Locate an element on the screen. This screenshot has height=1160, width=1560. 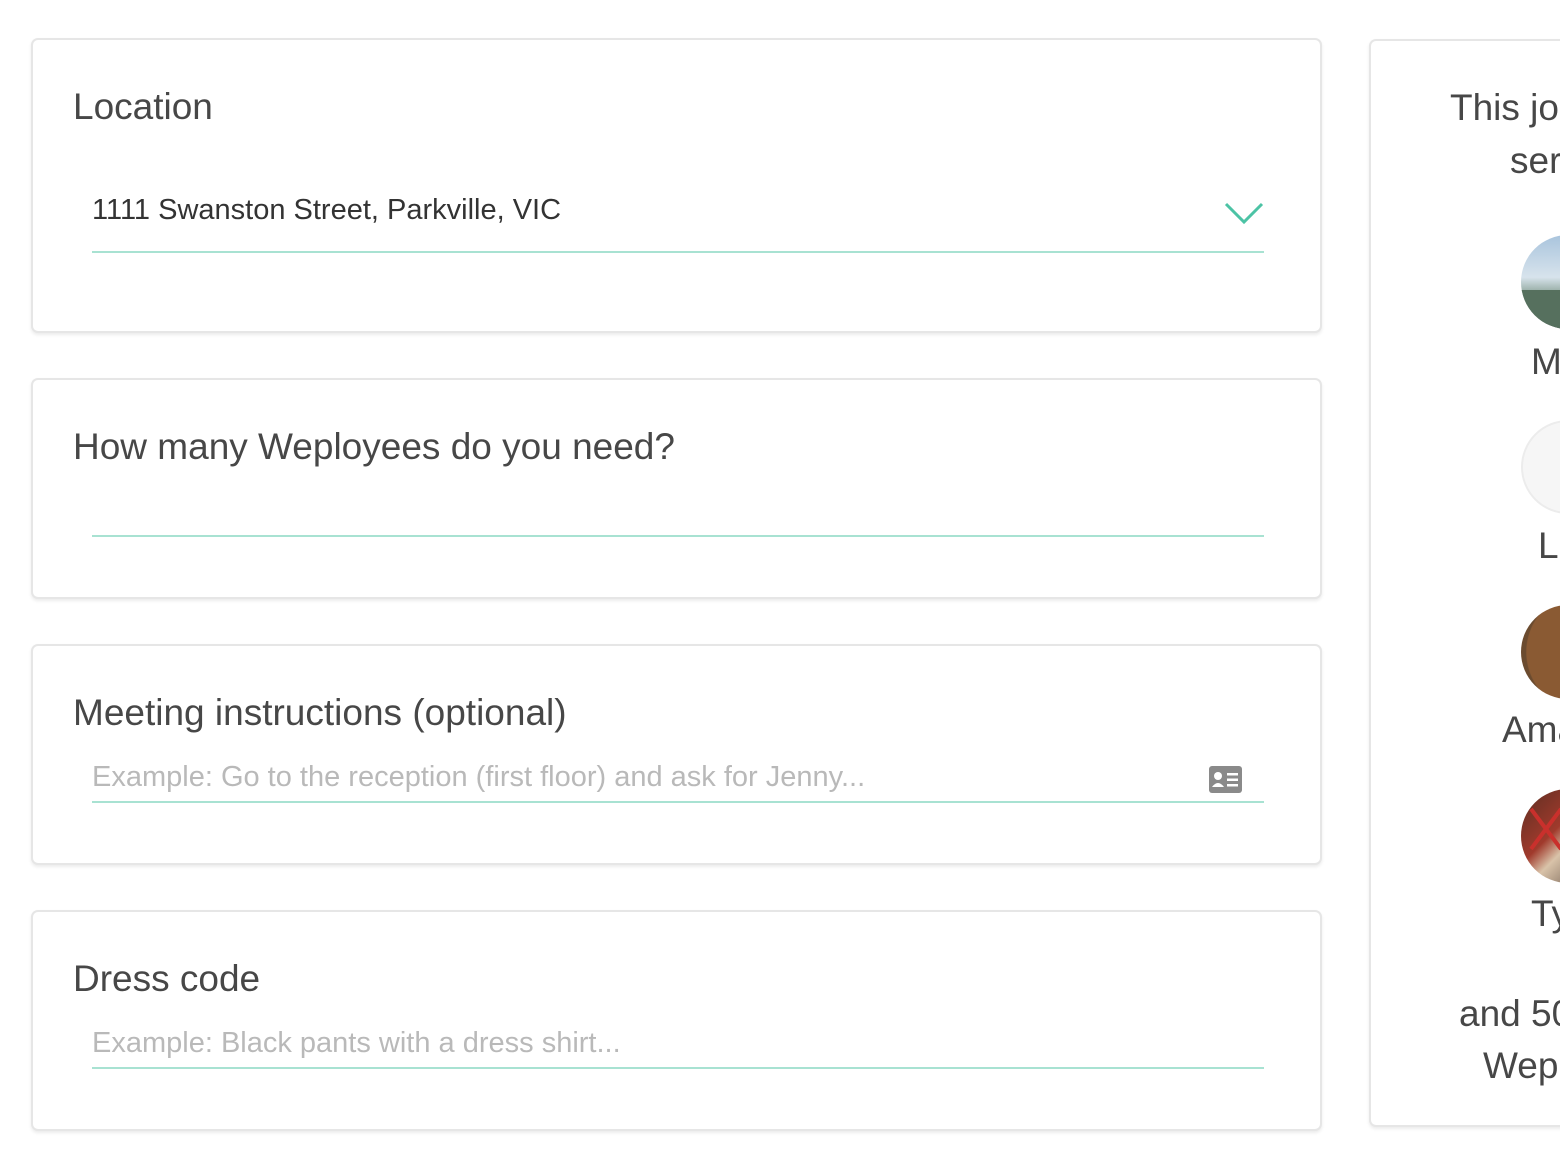
weployees-count-input is located at coordinates (678, 519).